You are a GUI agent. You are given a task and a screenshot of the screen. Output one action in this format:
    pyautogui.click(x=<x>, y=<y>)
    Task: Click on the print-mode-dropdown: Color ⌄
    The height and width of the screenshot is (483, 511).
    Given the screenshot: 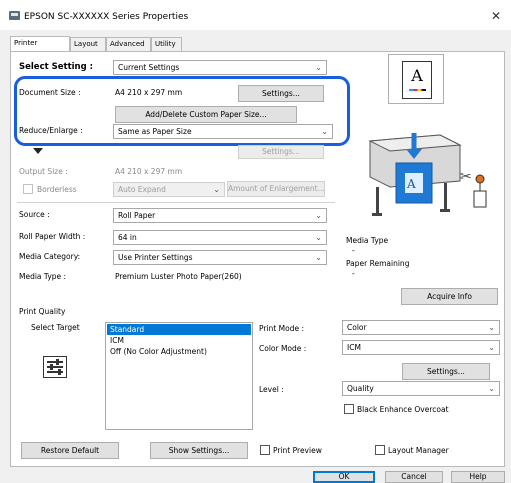 What is the action you would take?
    pyautogui.click(x=421, y=327)
    